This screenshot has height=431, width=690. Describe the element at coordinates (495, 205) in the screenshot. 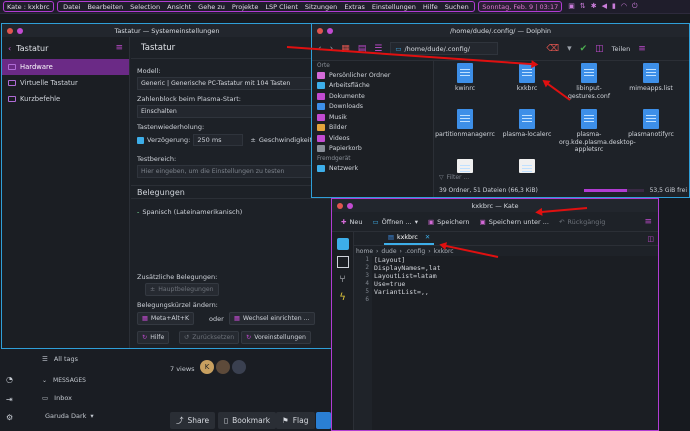

I see `titlebar: kxkbrc — Kate` at that location.